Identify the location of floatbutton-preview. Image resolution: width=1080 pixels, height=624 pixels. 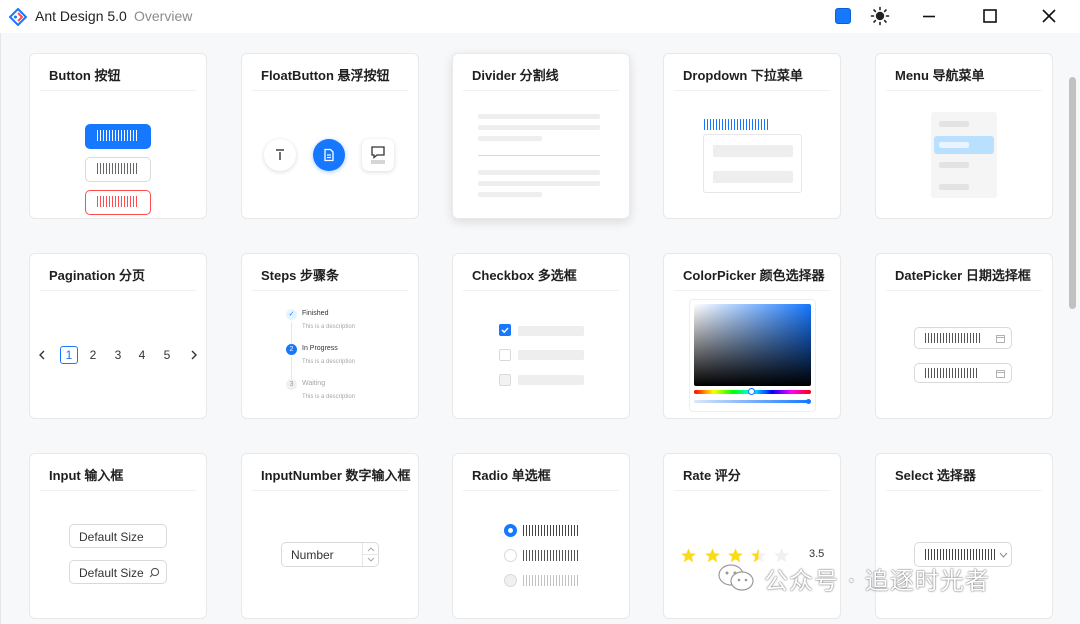
(330, 154).